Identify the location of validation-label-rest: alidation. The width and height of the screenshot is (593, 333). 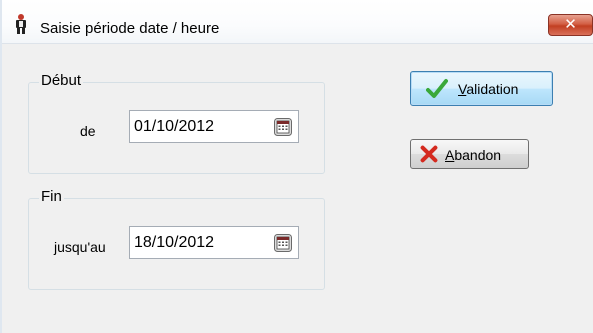
(492, 89).